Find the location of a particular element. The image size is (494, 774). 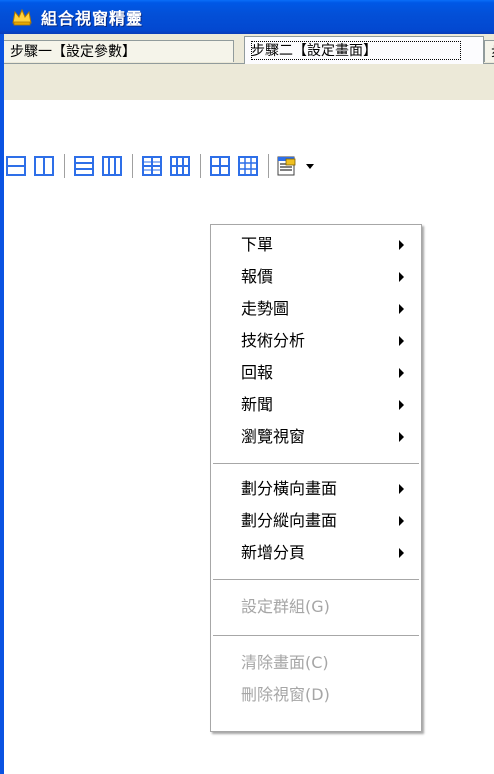

tab-step-3: 步 is located at coordinates (489, 51).